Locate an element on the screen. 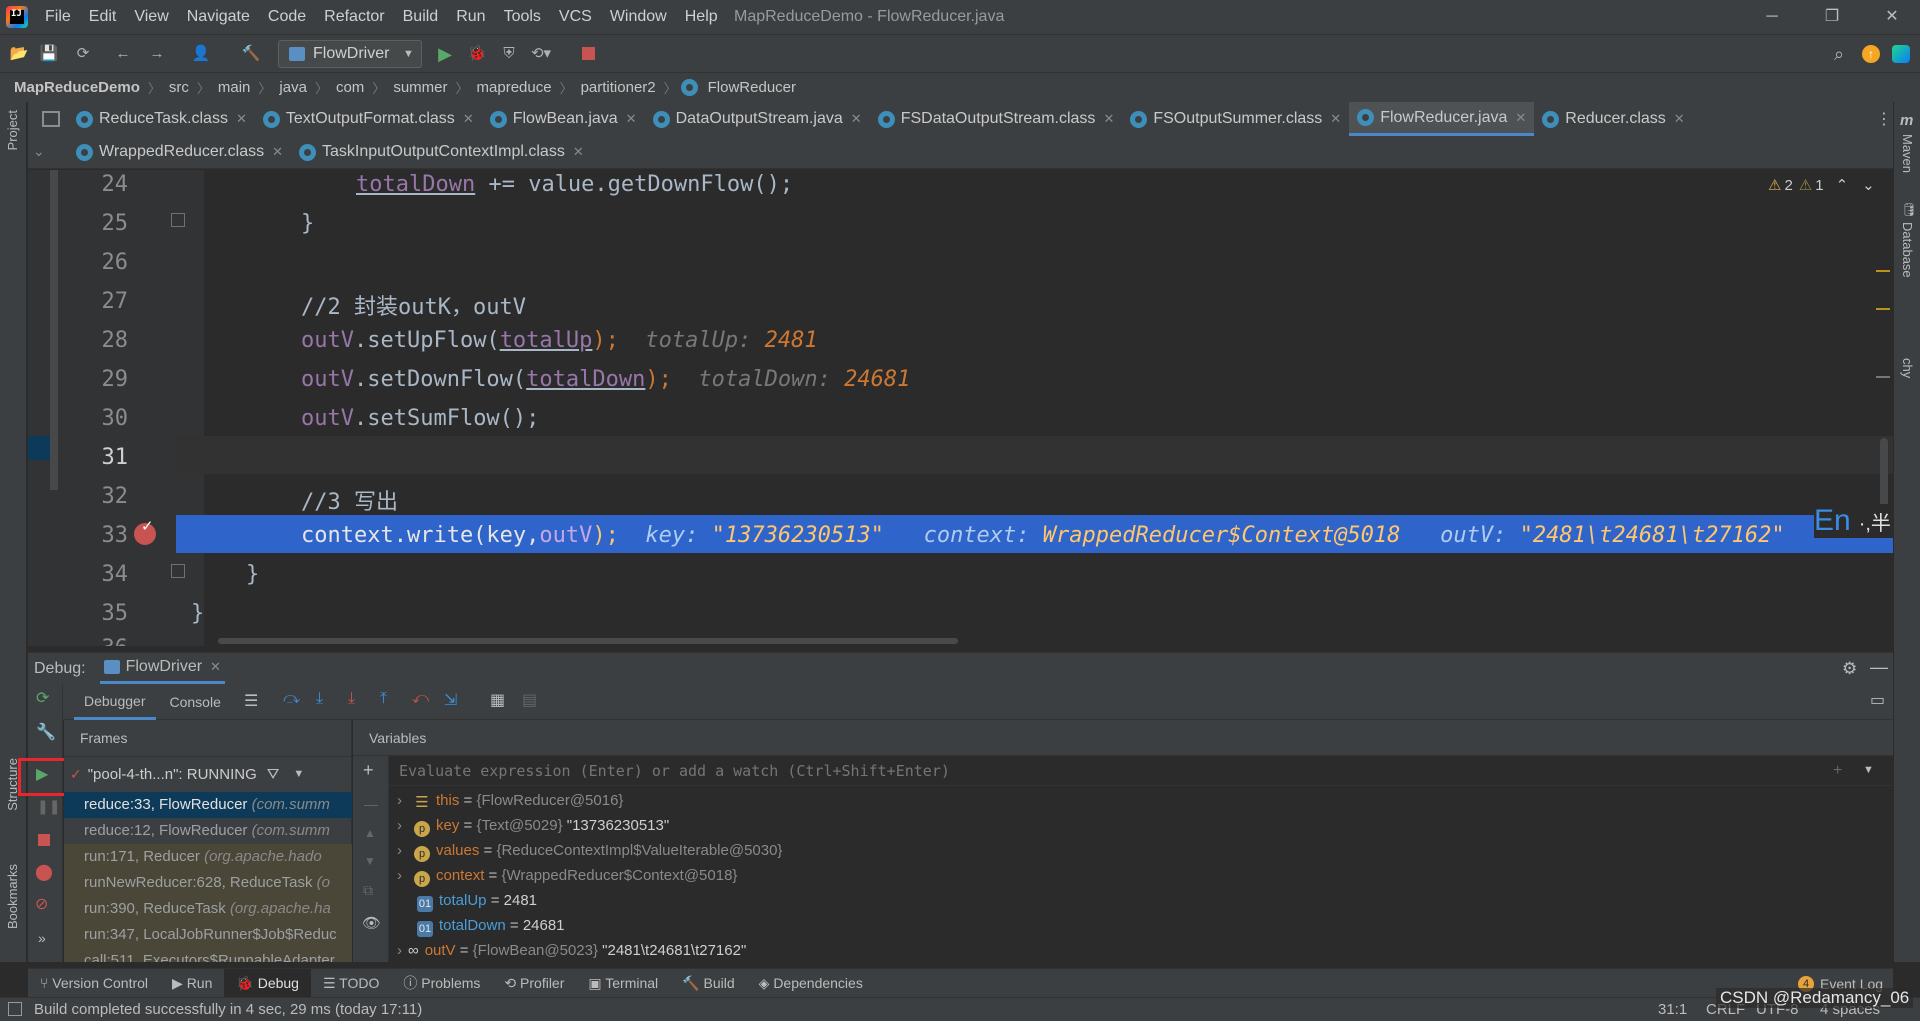 The width and height of the screenshot is (1920, 1021). gear-icon: ⚙ is located at coordinates (1849, 669).